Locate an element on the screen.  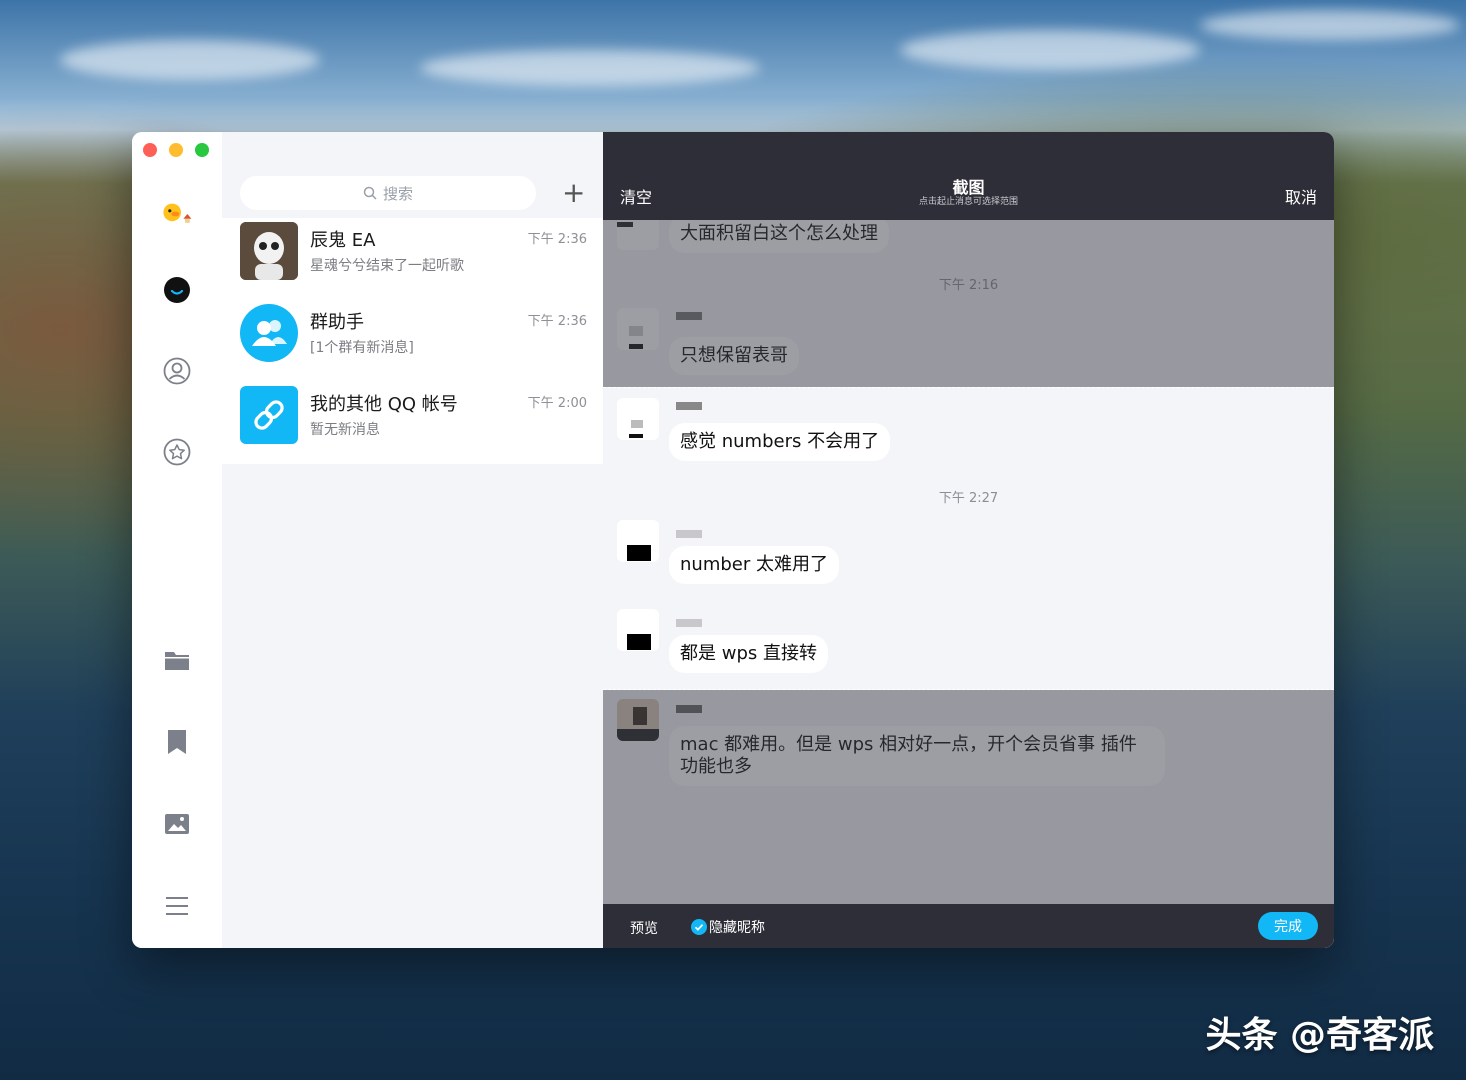
message-timestamp: 下午 2:27 is located at coordinates (968, 498).